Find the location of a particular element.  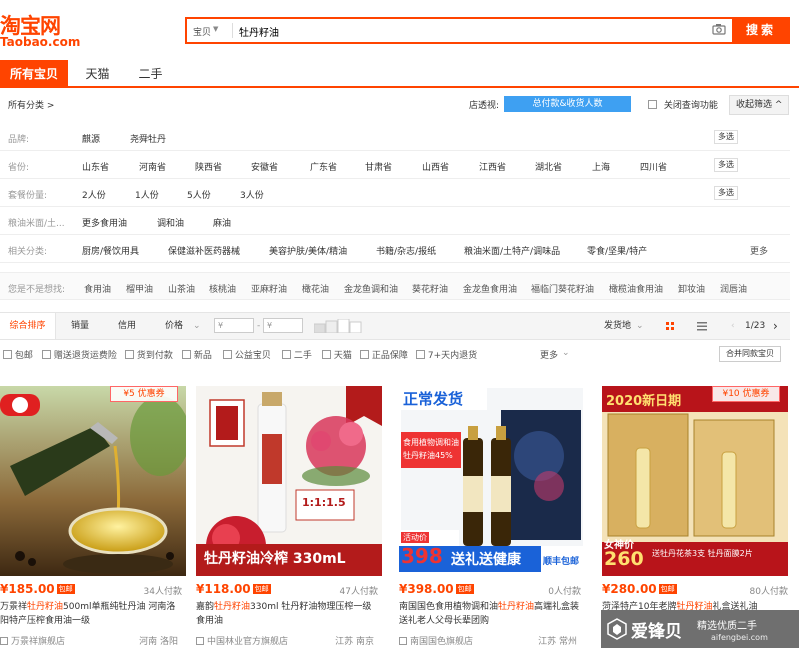

suggestion-link: 亚麻籽油 is located at coordinates (269, 288).